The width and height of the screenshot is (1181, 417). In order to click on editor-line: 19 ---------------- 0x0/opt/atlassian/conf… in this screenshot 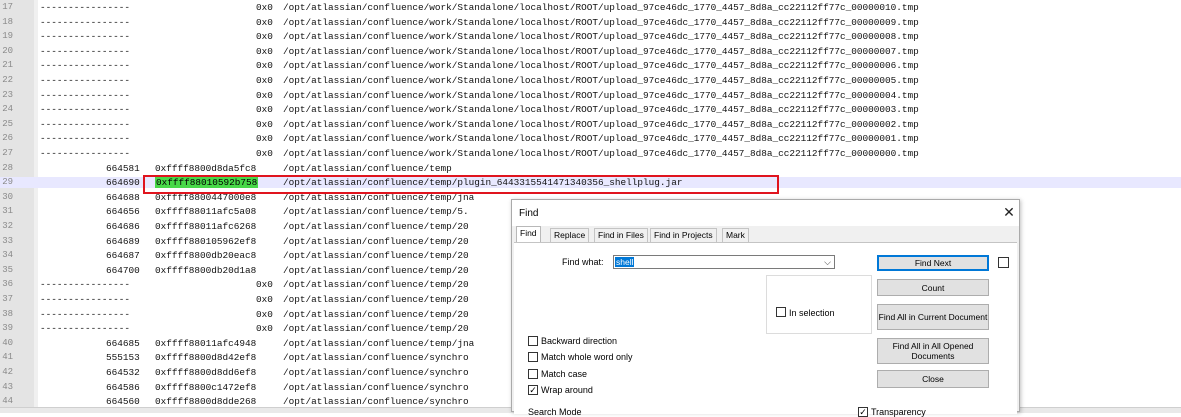, I will do `click(590, 36)`.